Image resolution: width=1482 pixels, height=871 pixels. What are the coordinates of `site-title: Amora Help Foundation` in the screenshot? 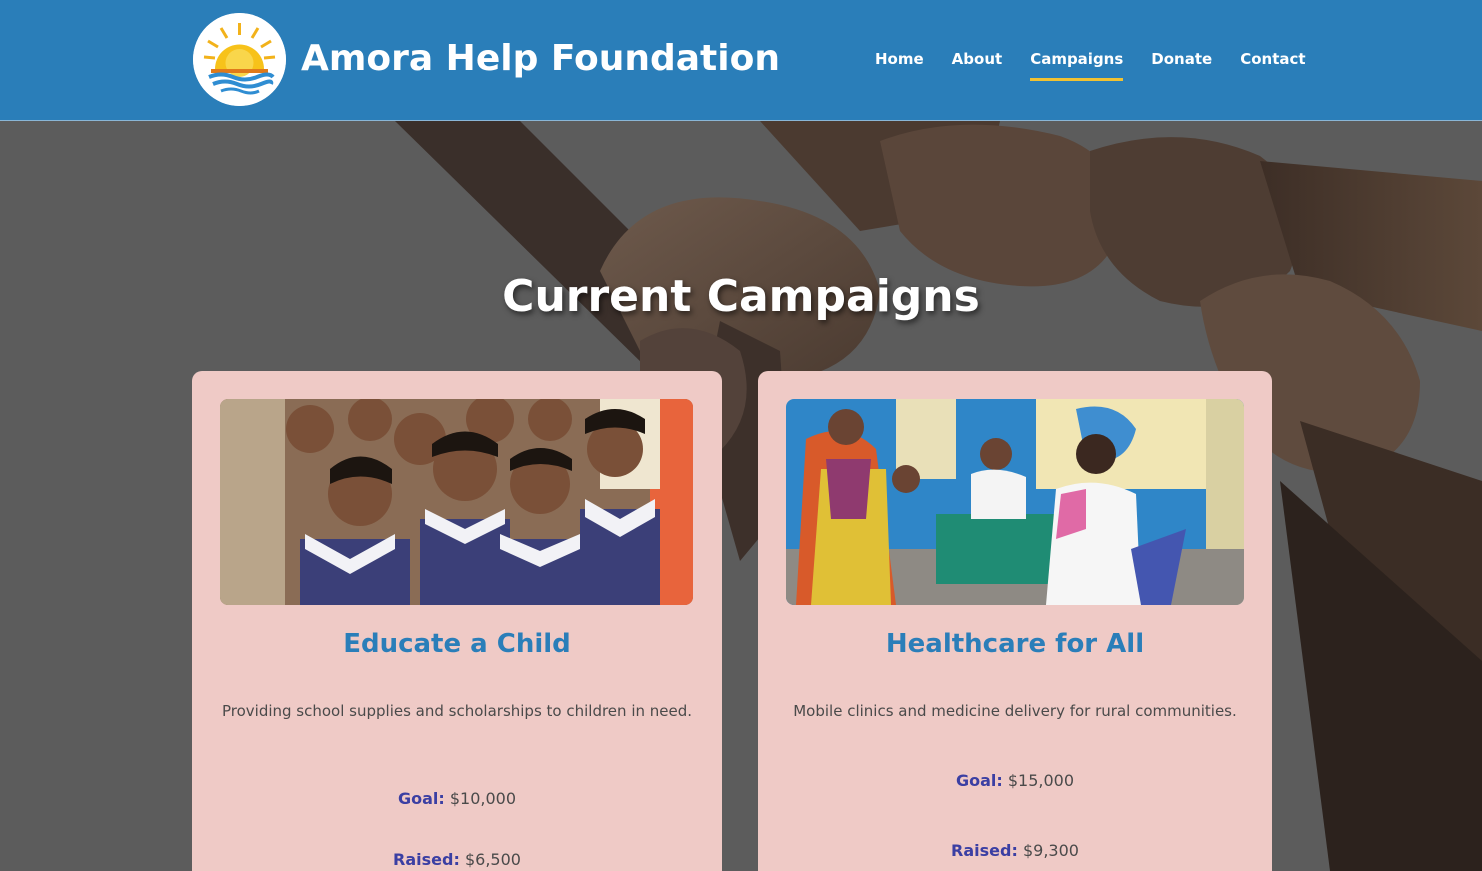 It's located at (540, 59).